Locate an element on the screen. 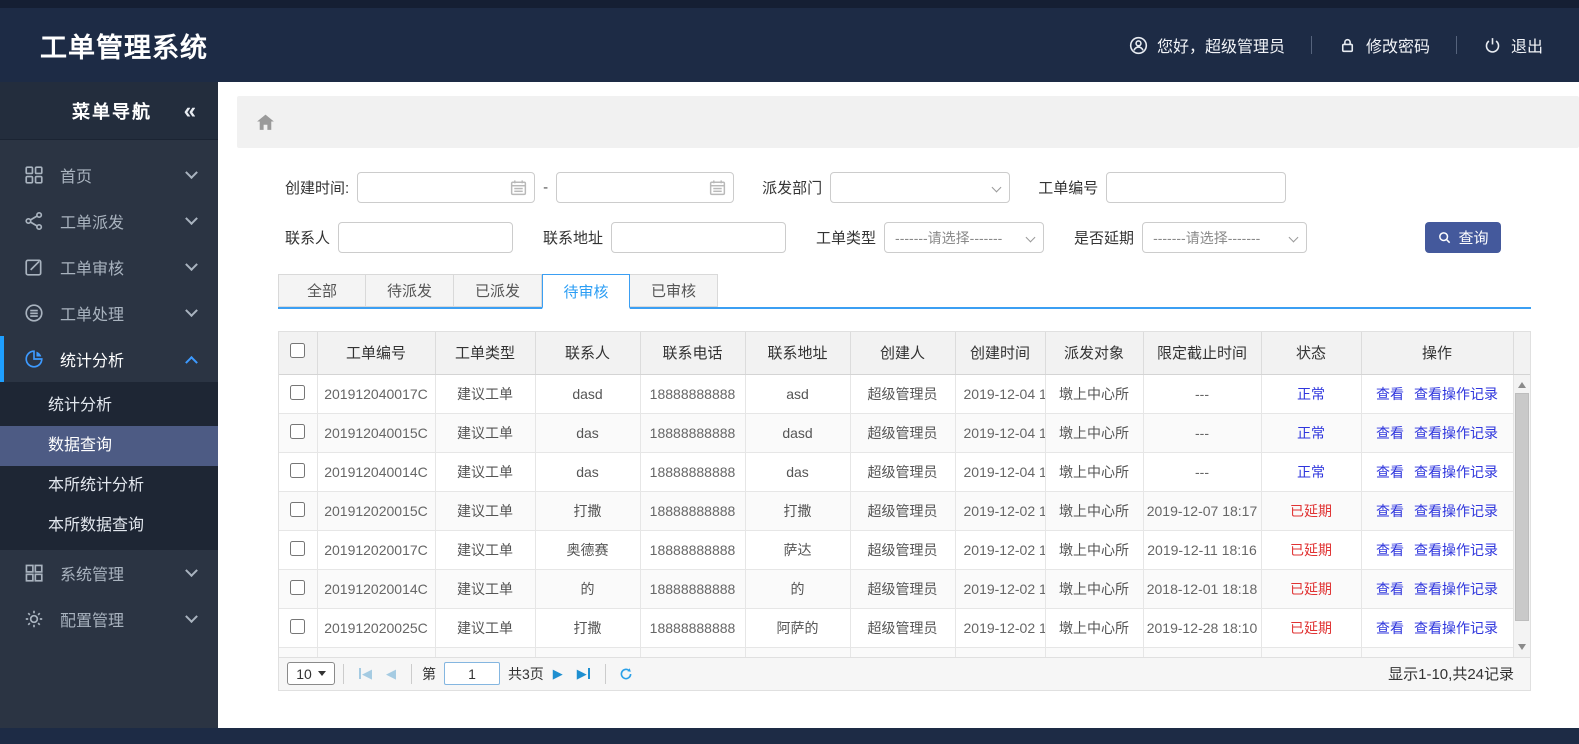 The height and width of the screenshot is (744, 1579). sidebar-item-stats: 统计分析 is located at coordinates (109, 359).